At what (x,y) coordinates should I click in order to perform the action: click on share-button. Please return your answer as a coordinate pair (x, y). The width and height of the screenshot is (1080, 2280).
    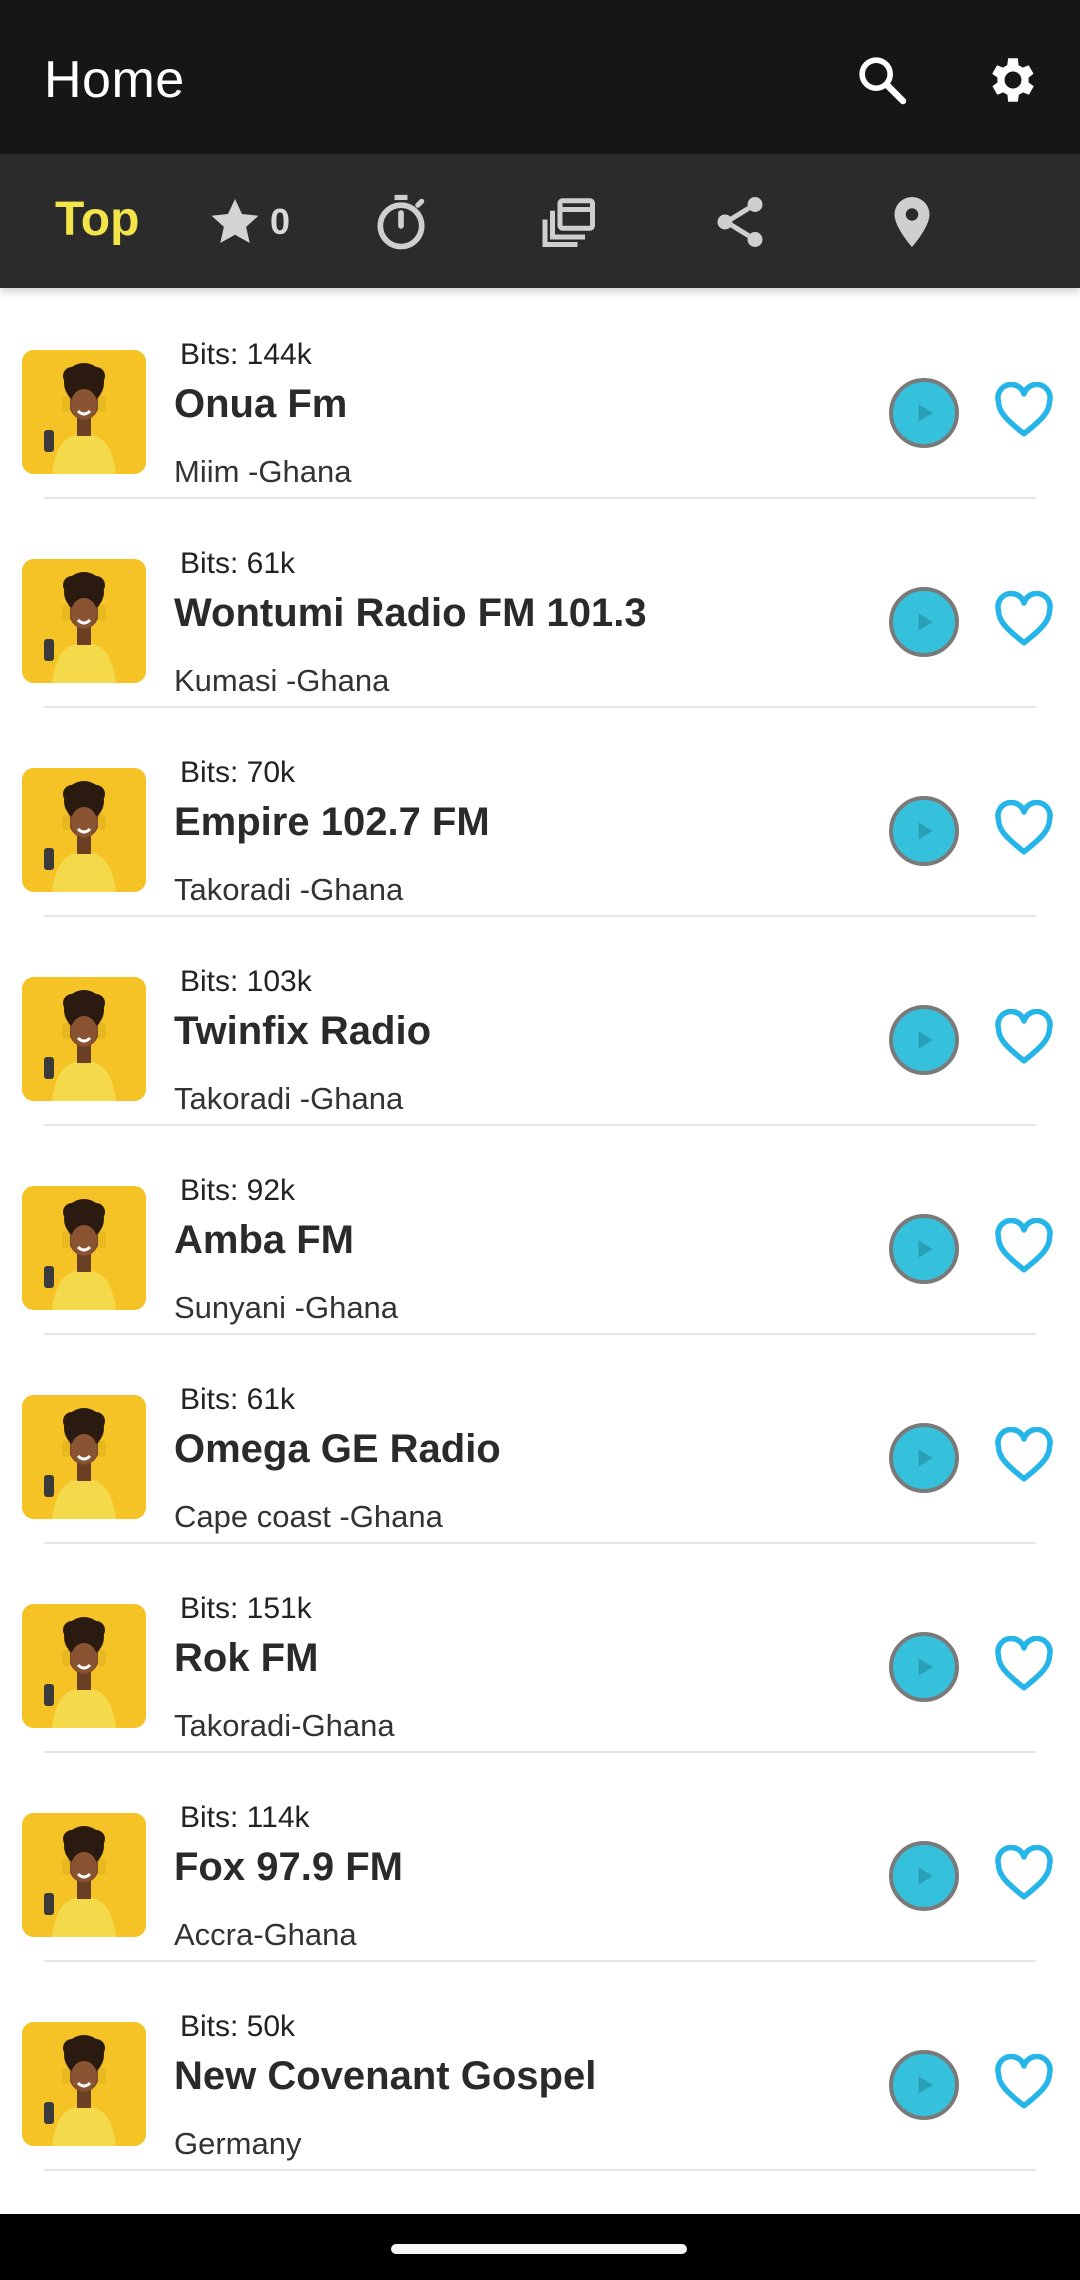
    Looking at the image, I should click on (740, 222).